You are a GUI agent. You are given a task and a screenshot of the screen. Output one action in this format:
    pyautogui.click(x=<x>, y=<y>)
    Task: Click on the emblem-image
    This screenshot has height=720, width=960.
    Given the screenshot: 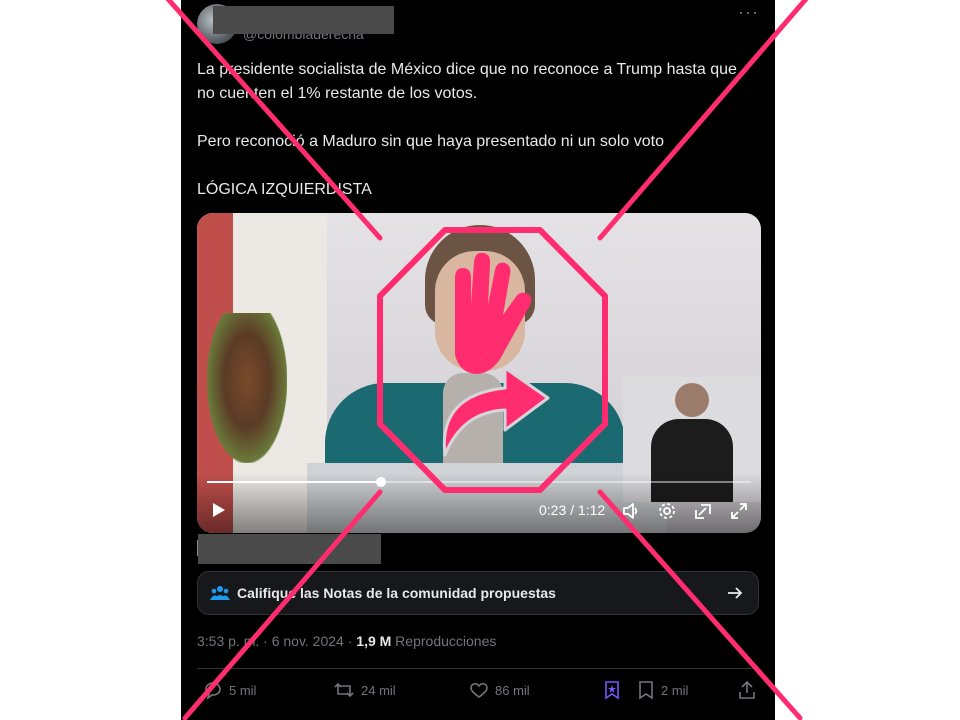 What is the action you would take?
    pyautogui.click(x=247, y=388)
    